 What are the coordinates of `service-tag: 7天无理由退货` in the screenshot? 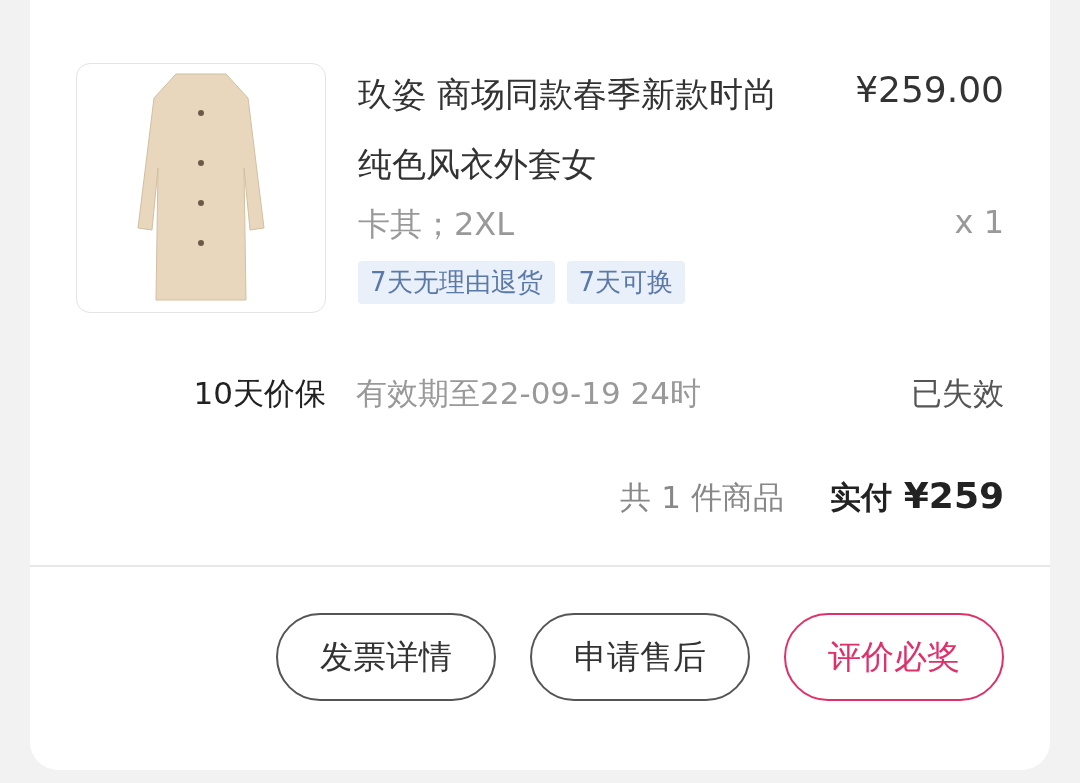 It's located at (456, 282).